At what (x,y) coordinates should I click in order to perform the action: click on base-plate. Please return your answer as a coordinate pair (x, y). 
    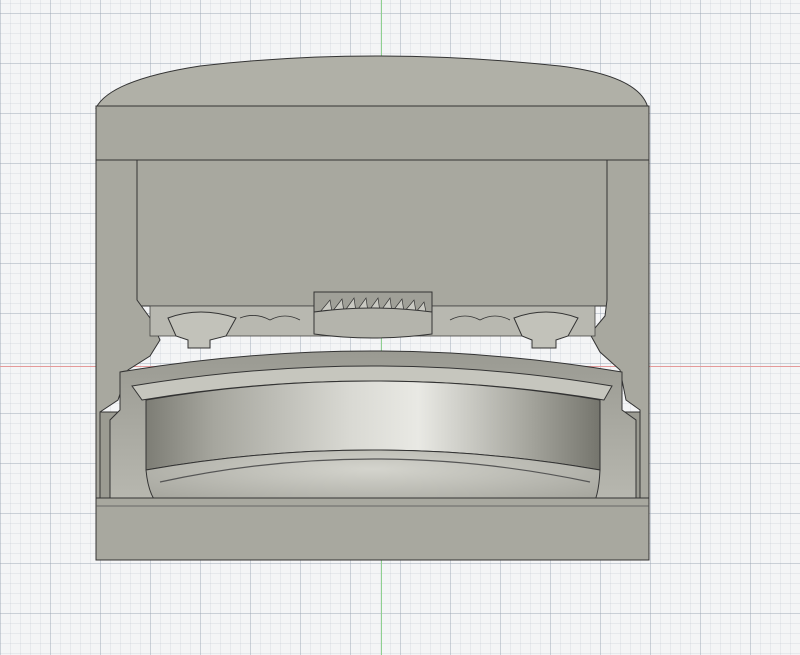
    Looking at the image, I should click on (372, 529).